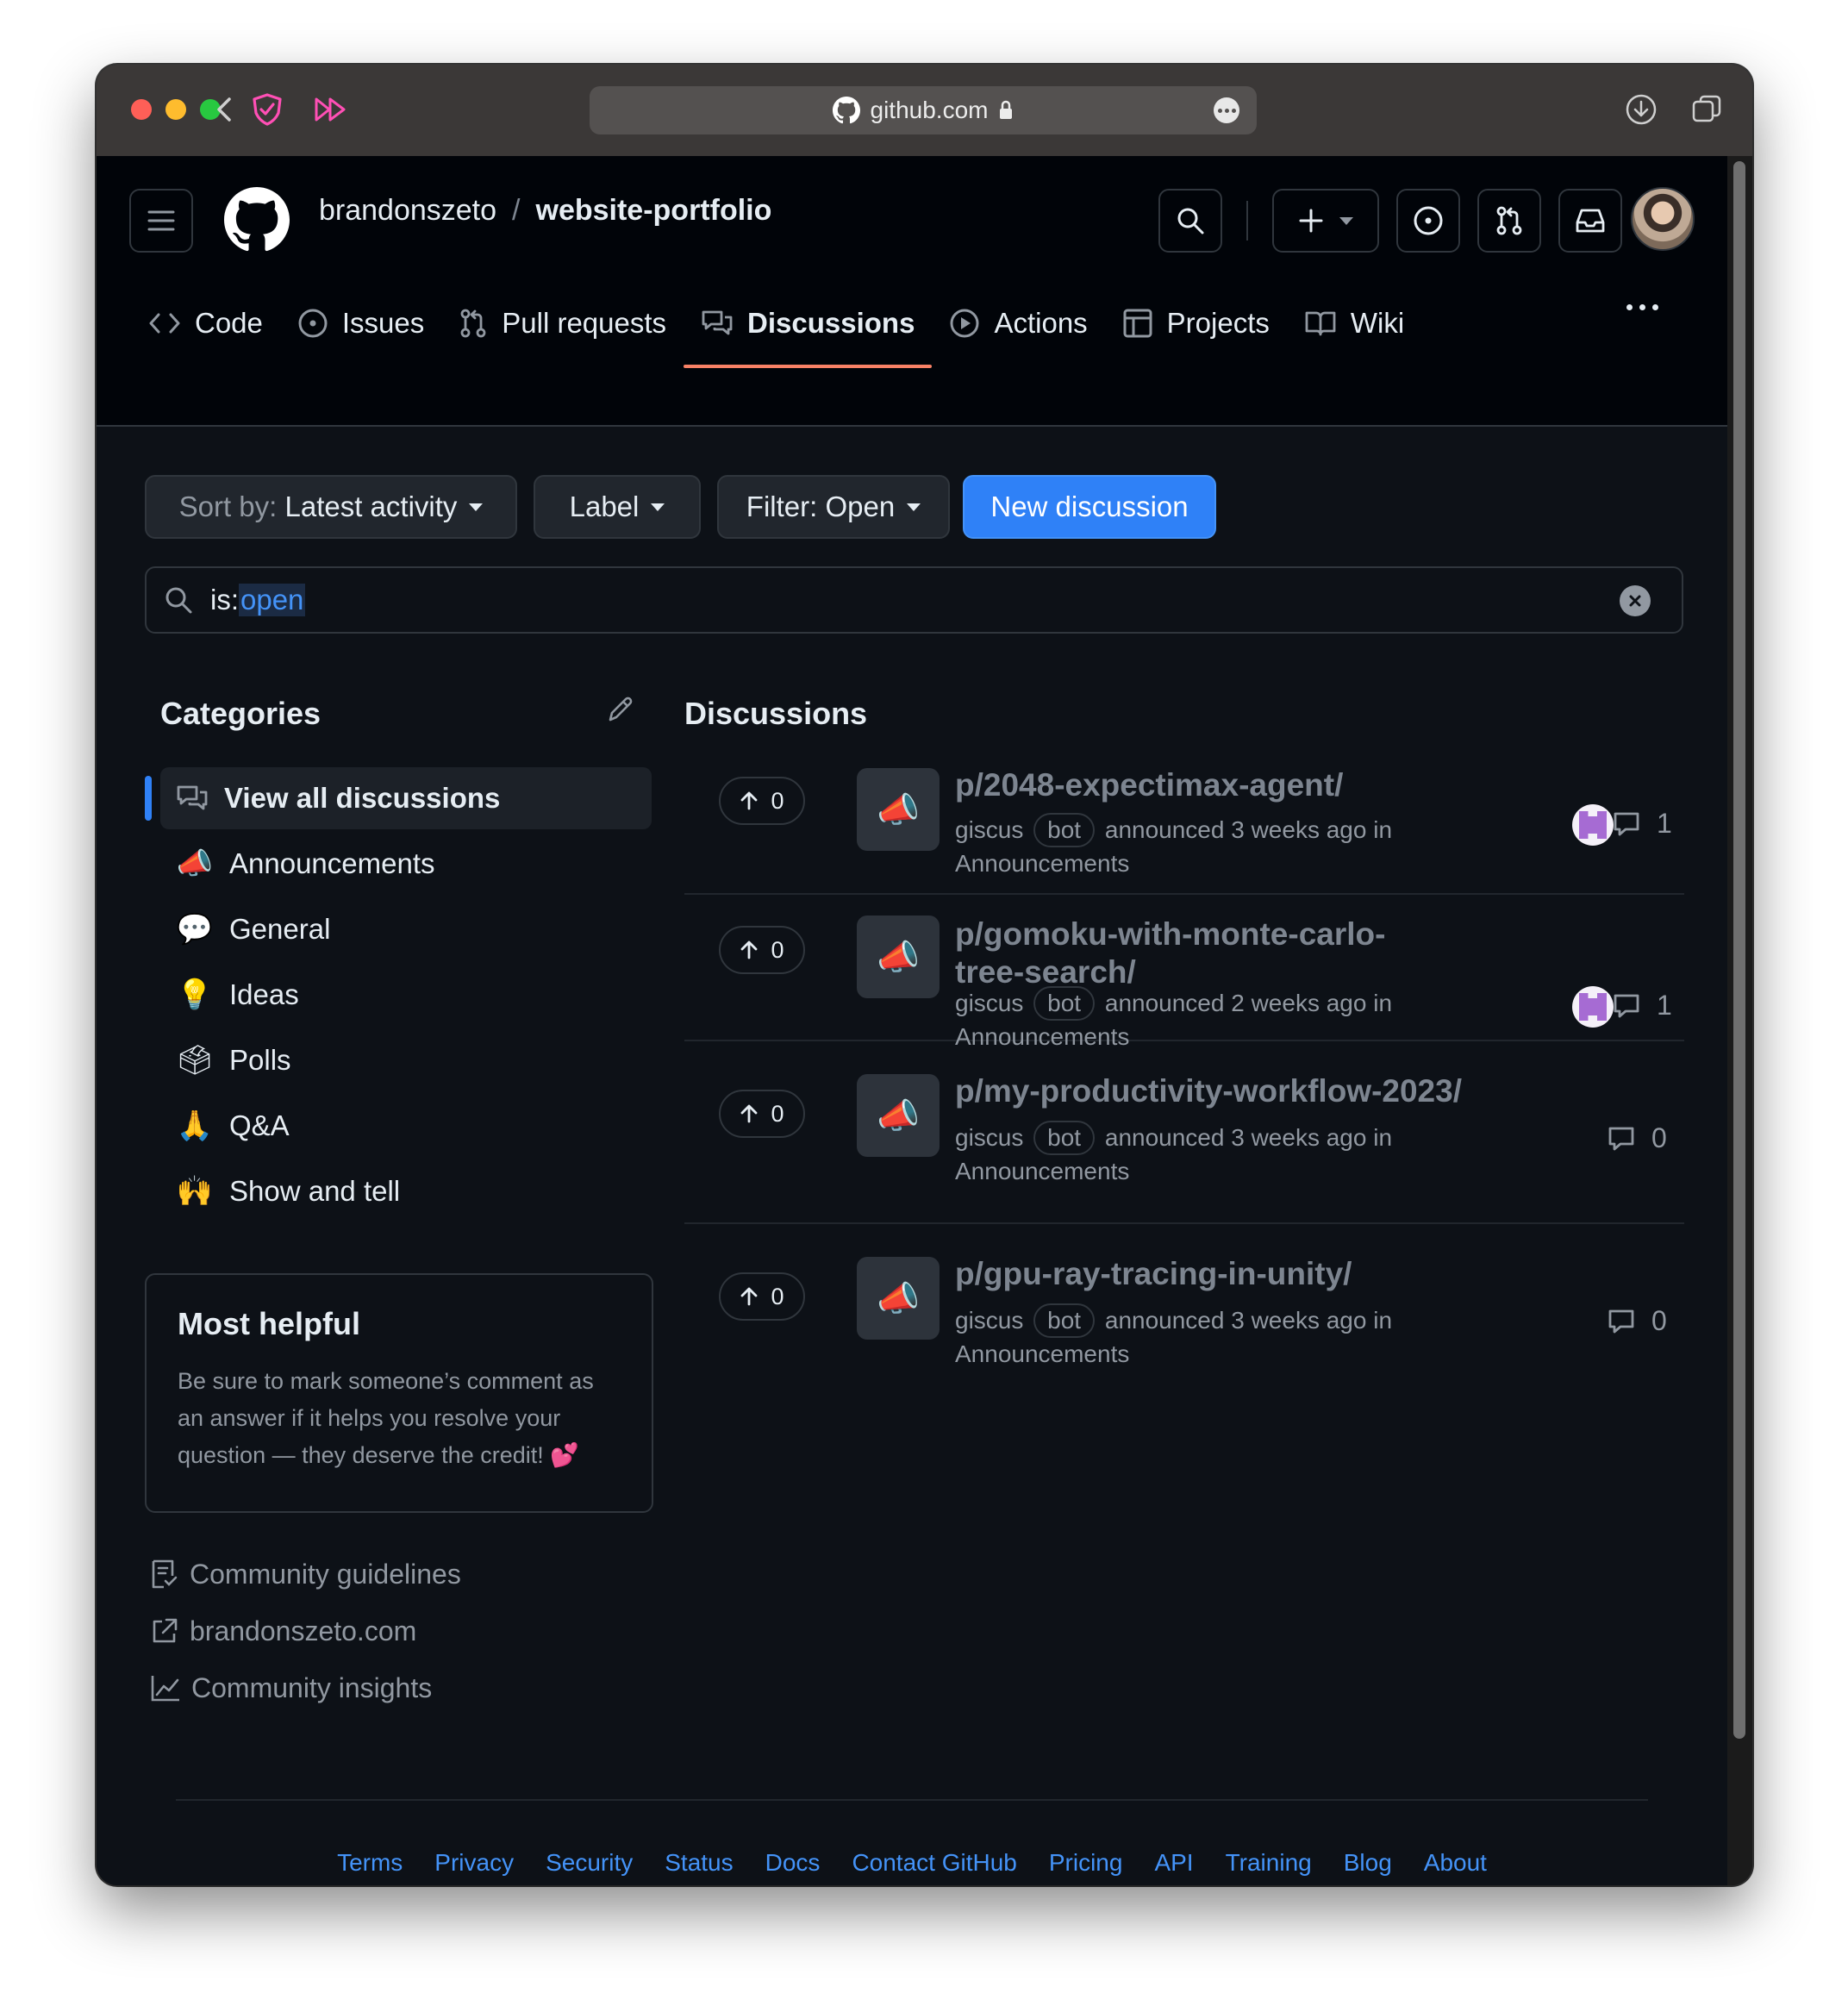 The width and height of the screenshot is (1848, 2012). Describe the element at coordinates (1226, 110) in the screenshot. I see `page-menu-icon` at that location.